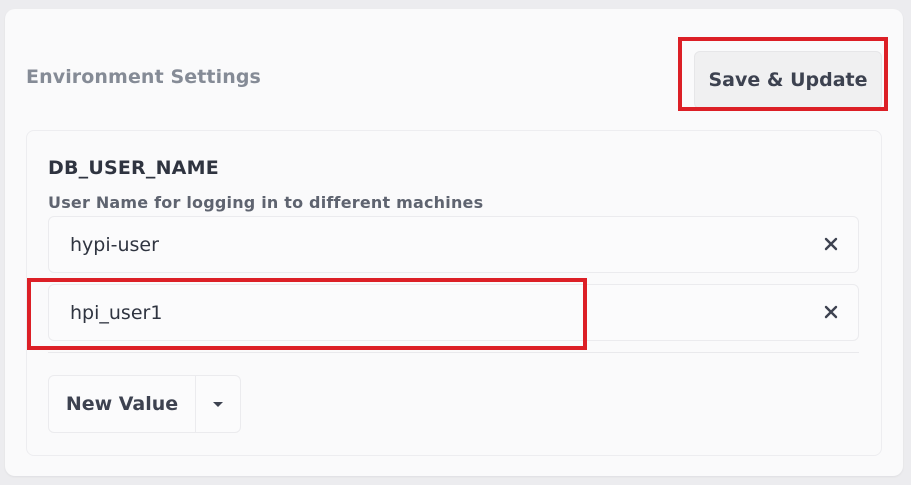 This screenshot has height=485, width=911. Describe the element at coordinates (788, 80) in the screenshot. I see `save-update-button: Save & Update` at that location.